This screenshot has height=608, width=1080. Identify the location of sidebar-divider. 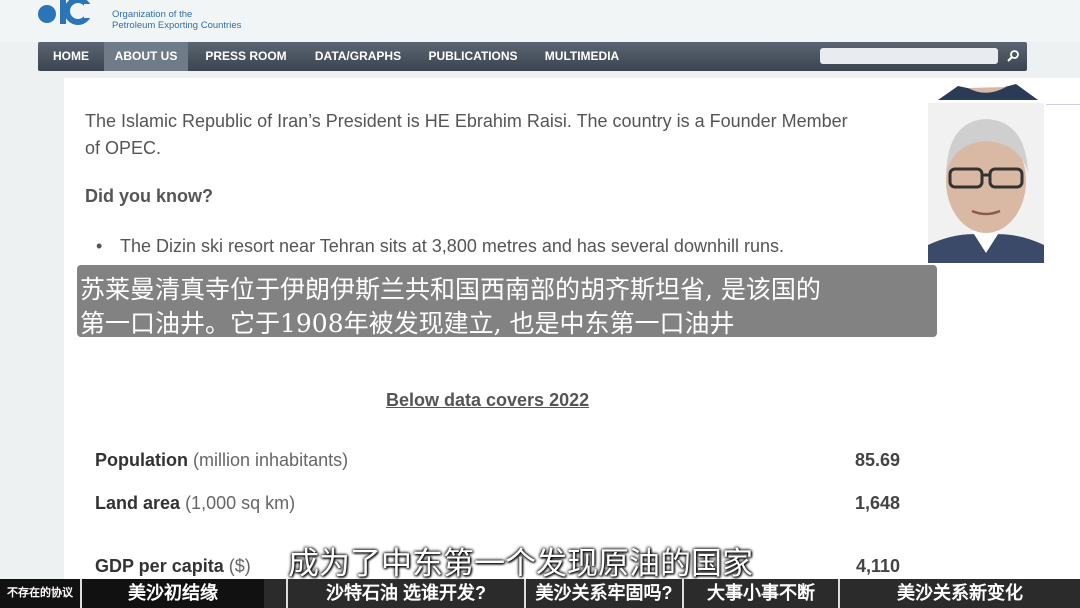
(1063, 104).